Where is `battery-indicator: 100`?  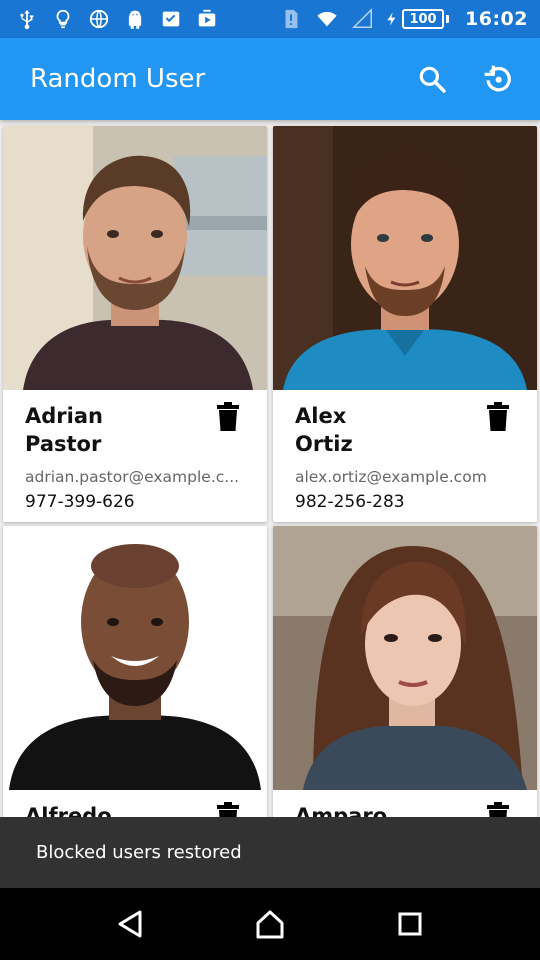 battery-indicator: 100 is located at coordinates (417, 19).